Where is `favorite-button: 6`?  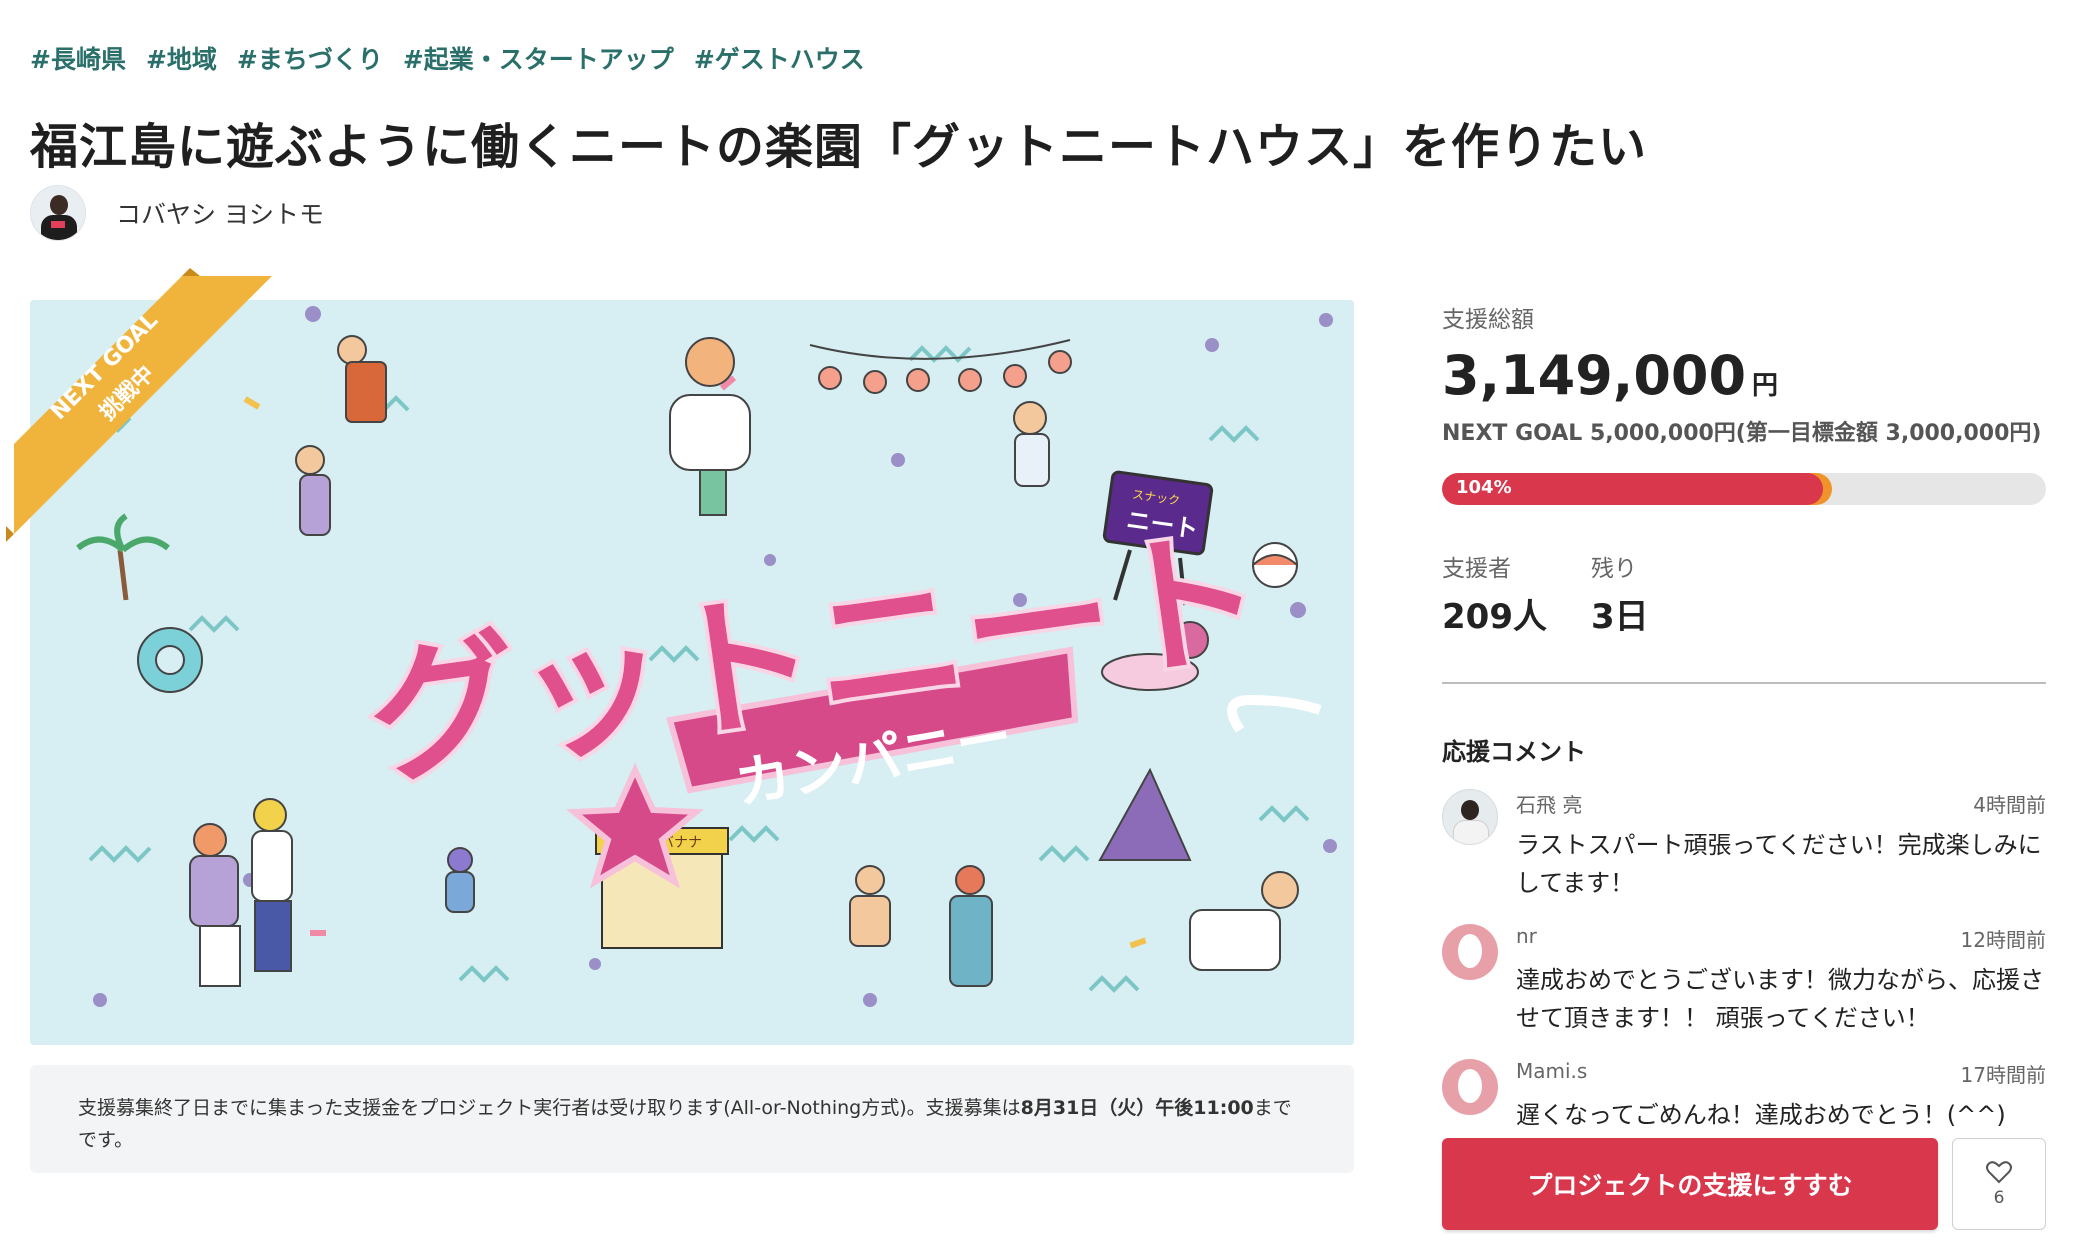 favorite-button: 6 is located at coordinates (1999, 1184).